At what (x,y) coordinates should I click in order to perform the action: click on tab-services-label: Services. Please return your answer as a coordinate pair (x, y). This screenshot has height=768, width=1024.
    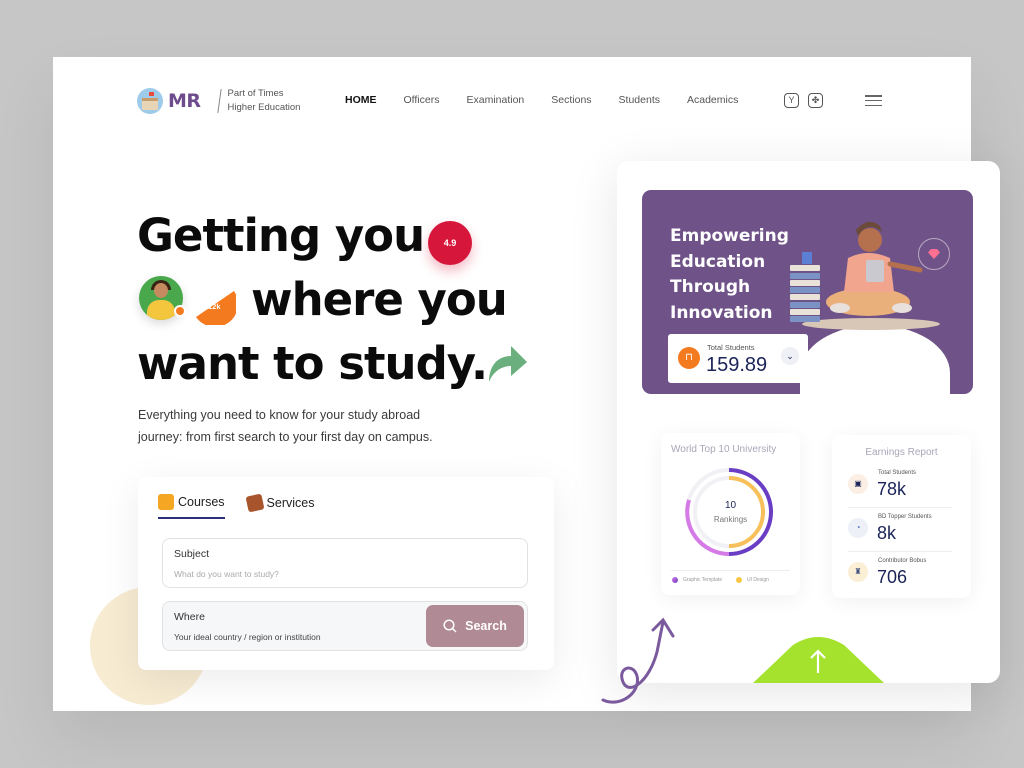
    Looking at the image, I should click on (290, 503).